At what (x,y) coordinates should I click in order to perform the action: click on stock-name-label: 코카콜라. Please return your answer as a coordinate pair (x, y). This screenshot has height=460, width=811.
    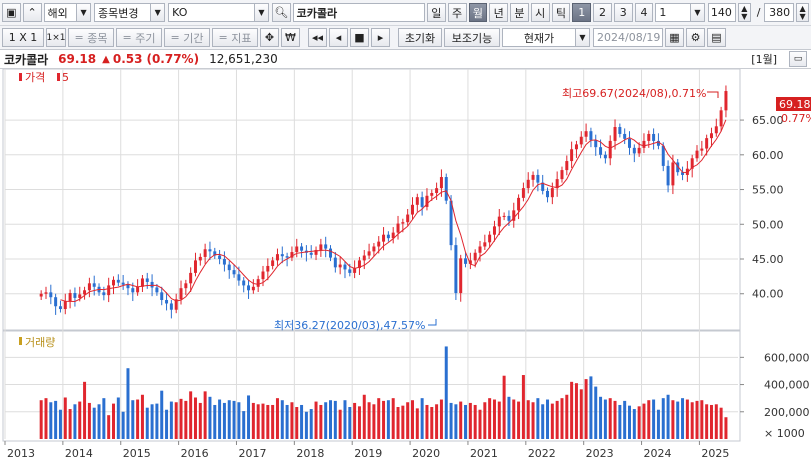
    Looking at the image, I should click on (26, 59).